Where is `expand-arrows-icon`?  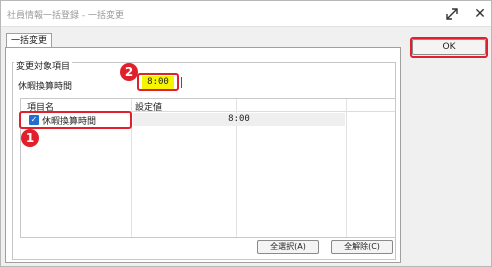
expand-arrows-icon is located at coordinates (452, 14).